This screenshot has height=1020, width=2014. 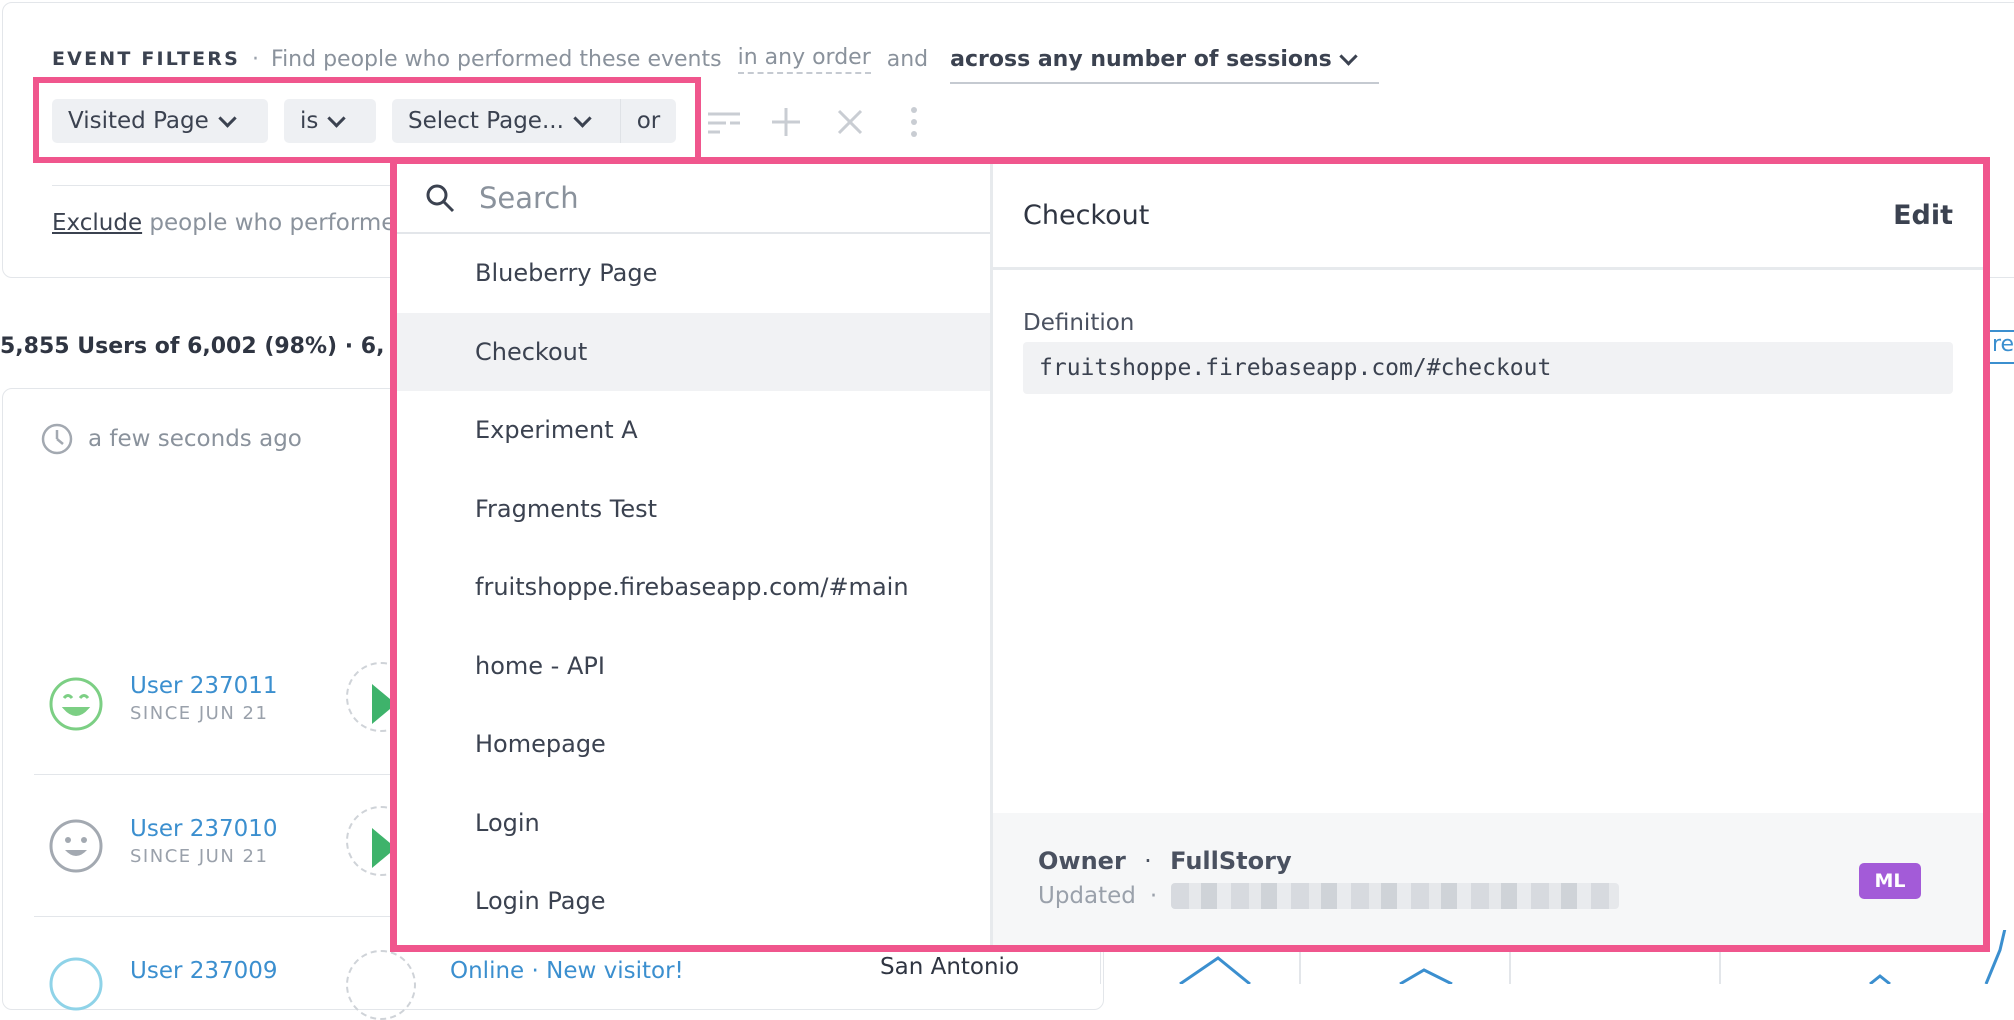 What do you see at coordinates (693, 273) in the screenshot?
I see `page-option: Blueberry Page` at bounding box center [693, 273].